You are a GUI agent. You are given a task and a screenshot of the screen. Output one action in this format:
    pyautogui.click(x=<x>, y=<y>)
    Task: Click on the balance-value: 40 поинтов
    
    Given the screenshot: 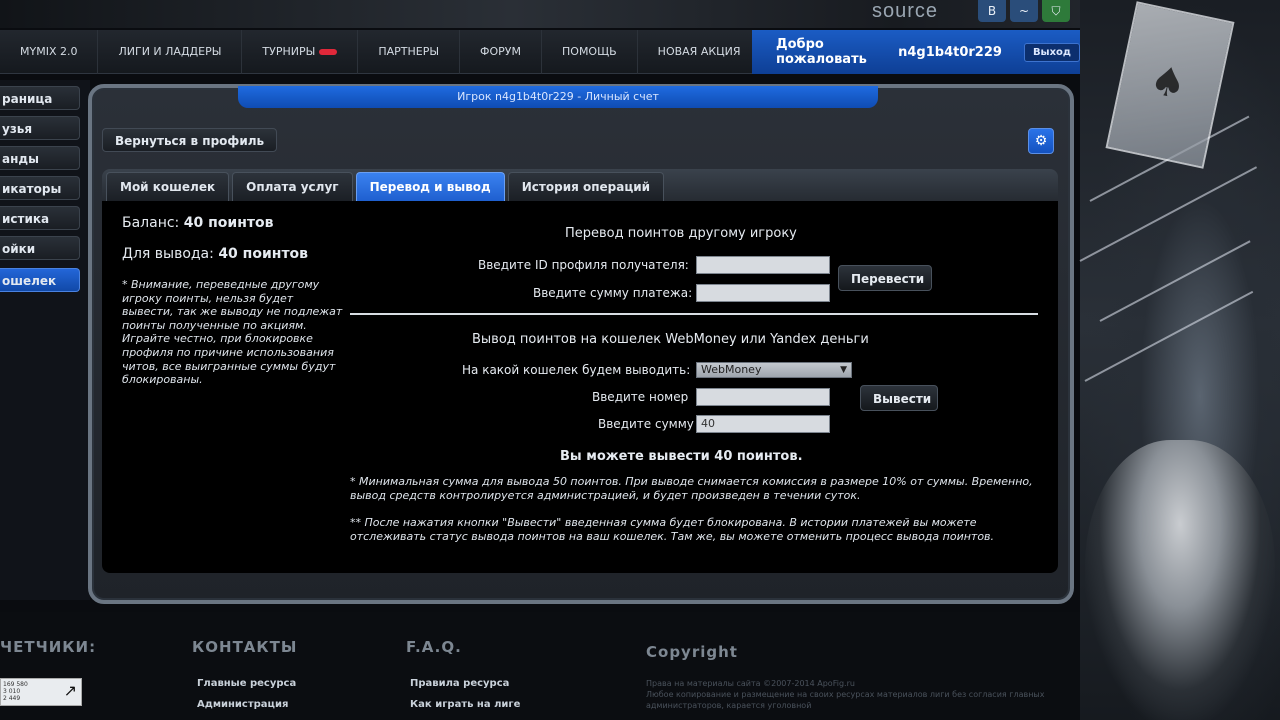 What is the action you would take?
    pyautogui.click(x=228, y=223)
    